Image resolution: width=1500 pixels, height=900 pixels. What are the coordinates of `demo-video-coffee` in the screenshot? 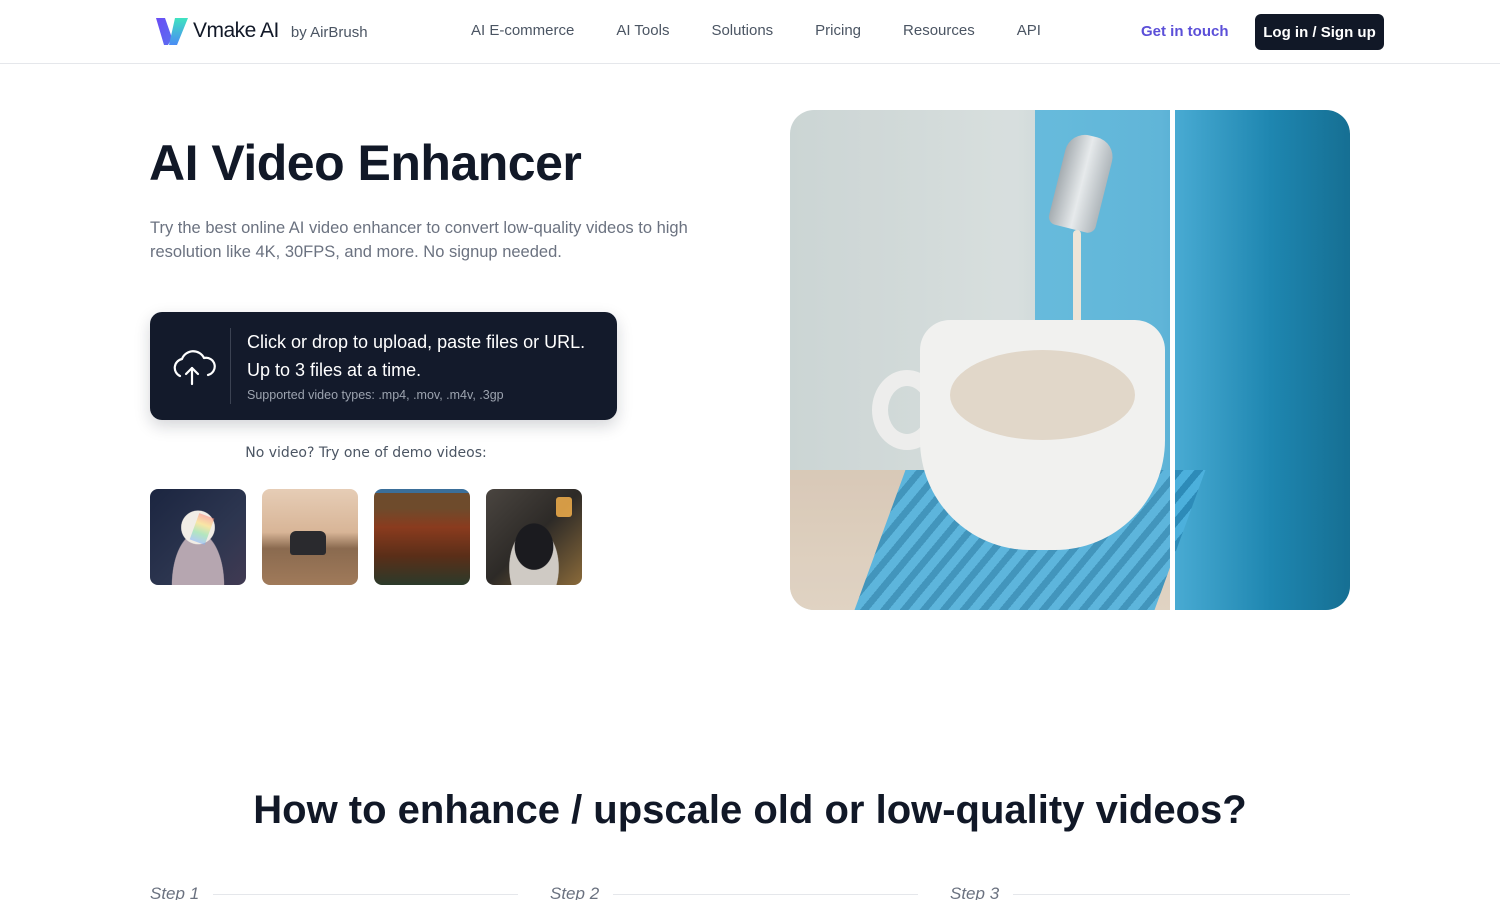 It's located at (534, 537).